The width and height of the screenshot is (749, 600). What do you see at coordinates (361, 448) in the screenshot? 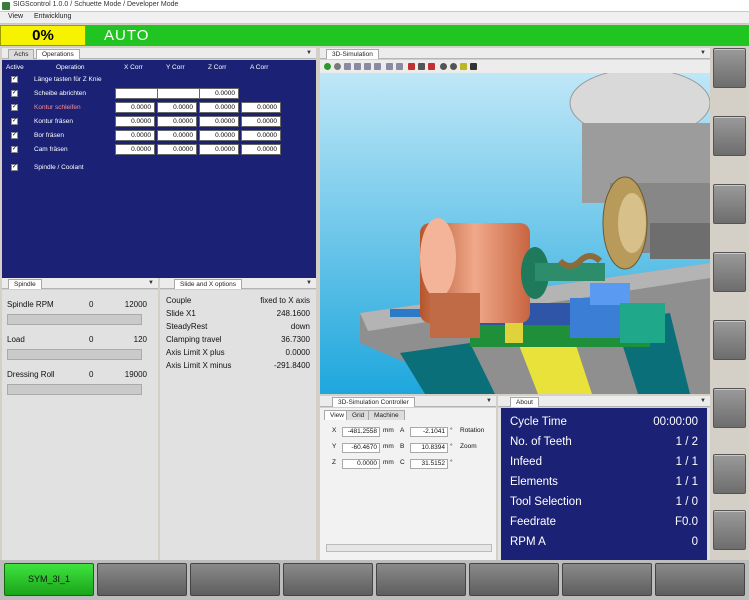
I see `y-position-field: -60.4670` at bounding box center [361, 448].